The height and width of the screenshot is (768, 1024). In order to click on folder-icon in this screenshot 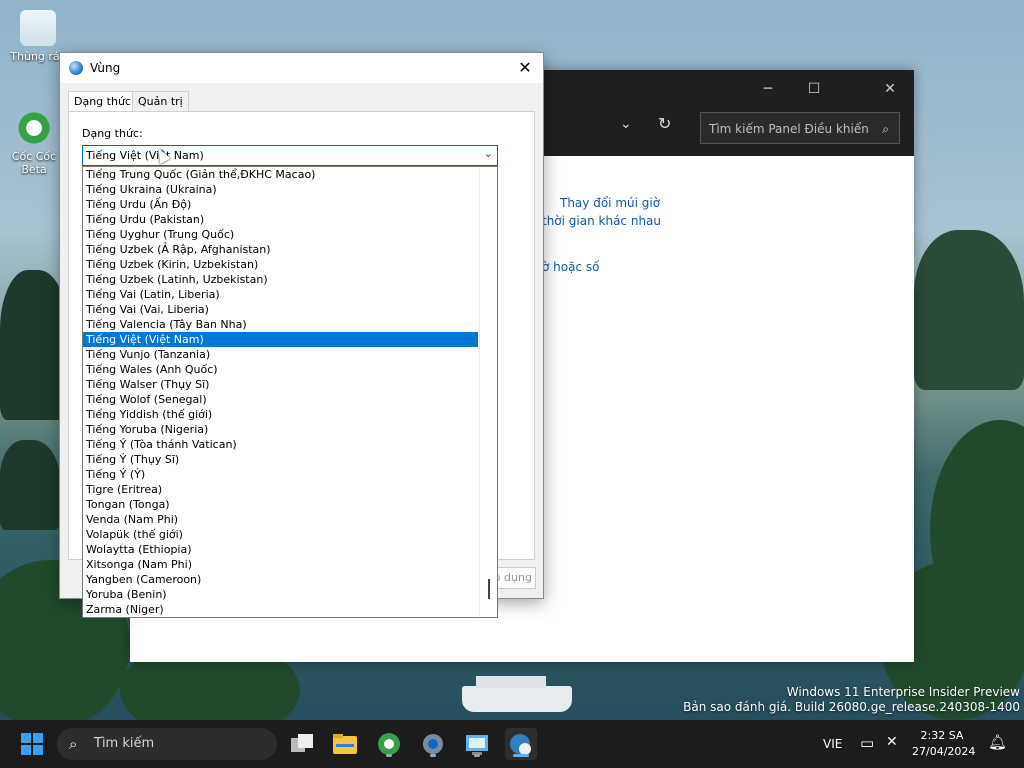, I will do `click(345, 744)`.